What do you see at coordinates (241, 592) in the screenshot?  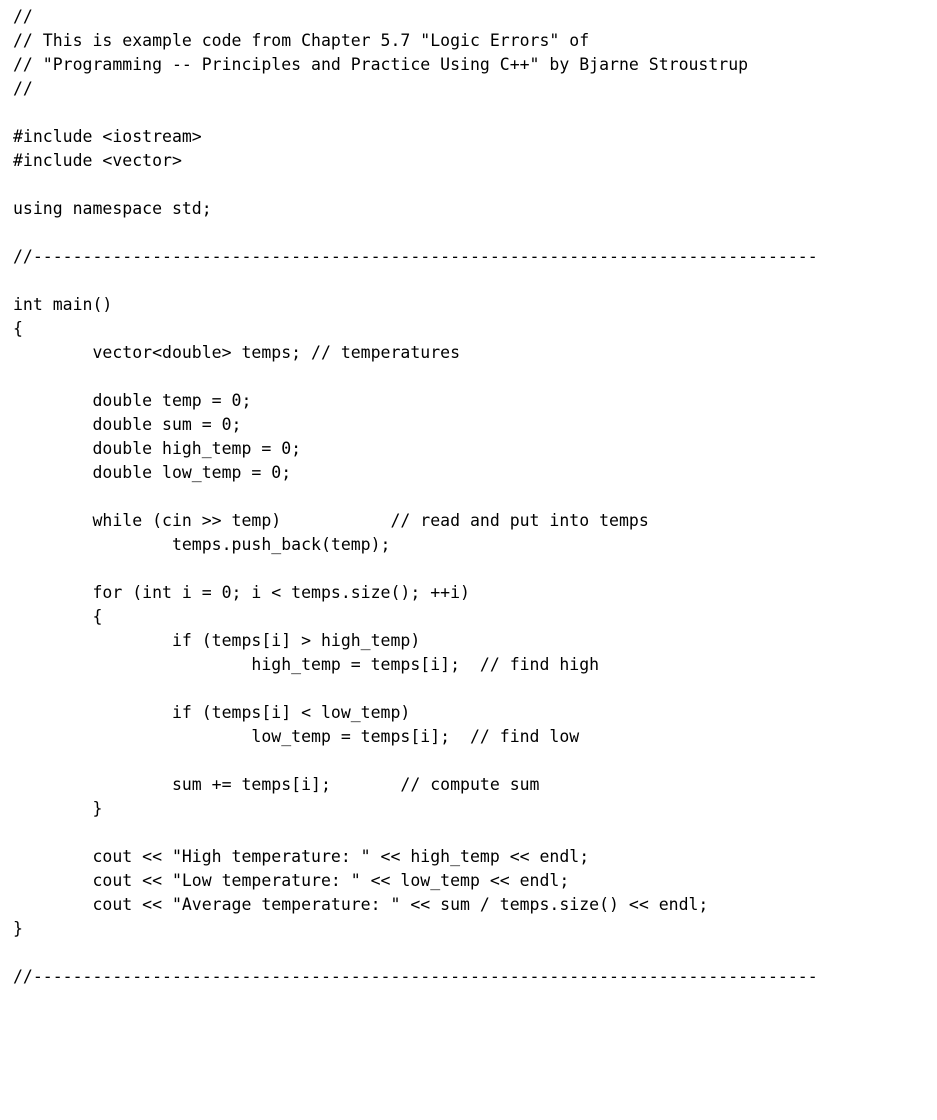 I see `code-line: for (int i = 0; i < temps.size(); ++i)` at bounding box center [241, 592].